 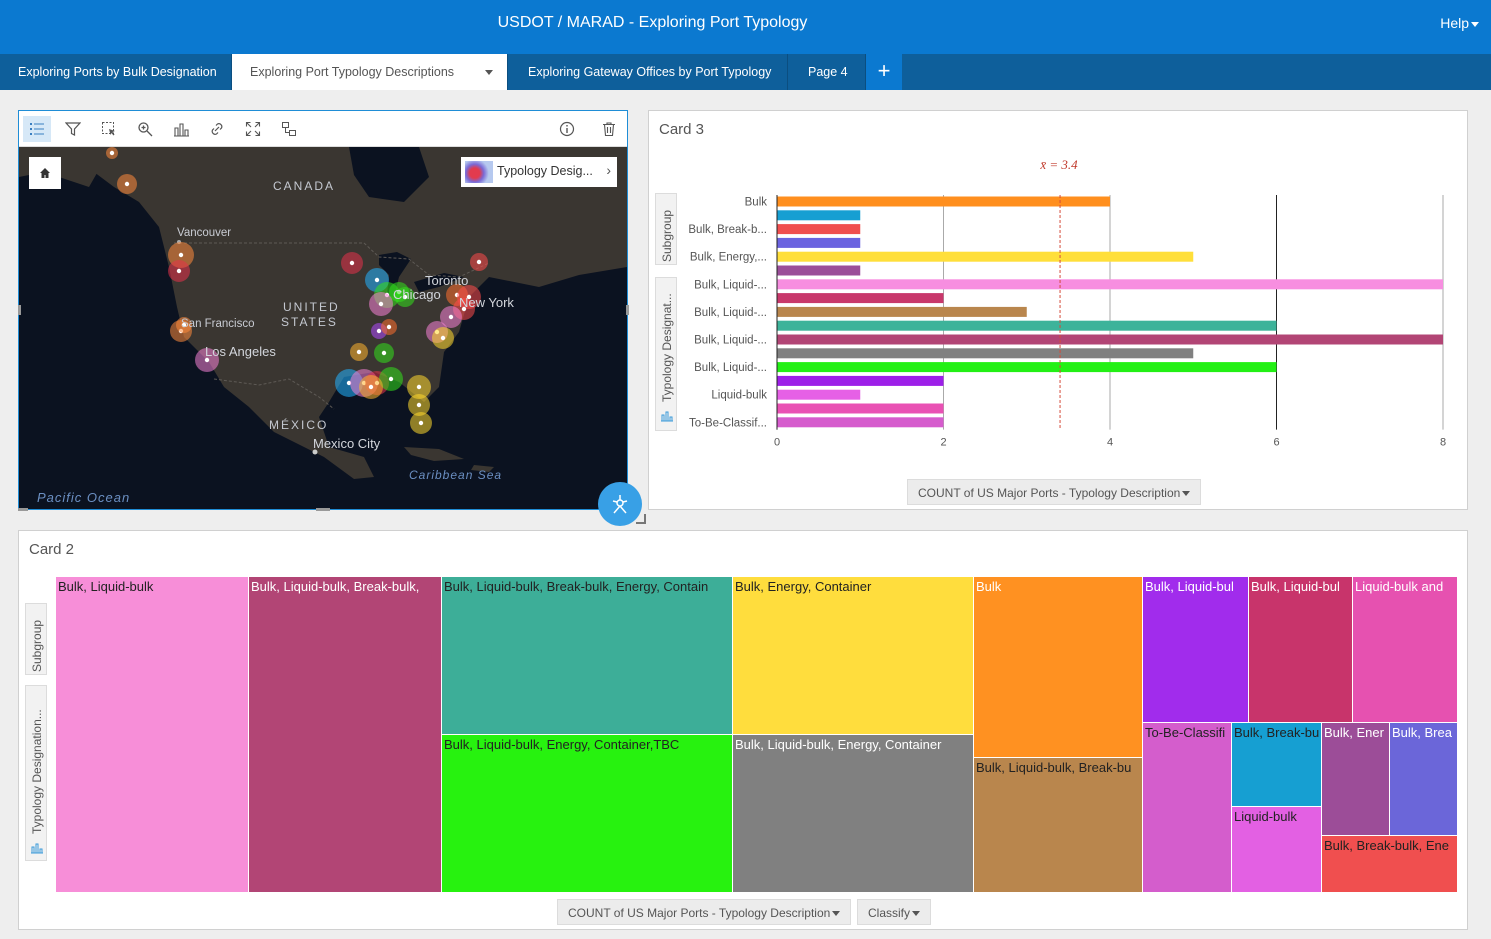 What do you see at coordinates (1058, 825) in the screenshot?
I see `treemap-cell: Bulk, Liquid-bulk, Break-bu` at bounding box center [1058, 825].